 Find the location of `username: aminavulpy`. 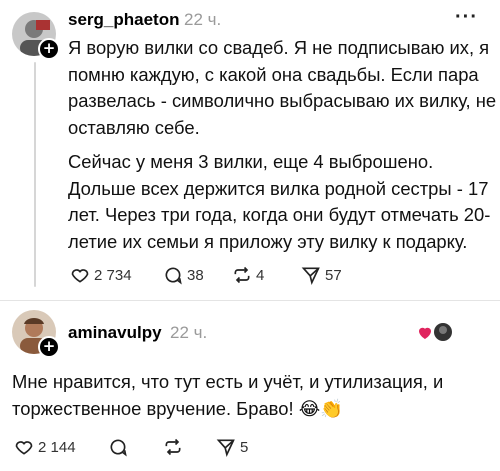

username: aminavulpy is located at coordinates (115, 333).